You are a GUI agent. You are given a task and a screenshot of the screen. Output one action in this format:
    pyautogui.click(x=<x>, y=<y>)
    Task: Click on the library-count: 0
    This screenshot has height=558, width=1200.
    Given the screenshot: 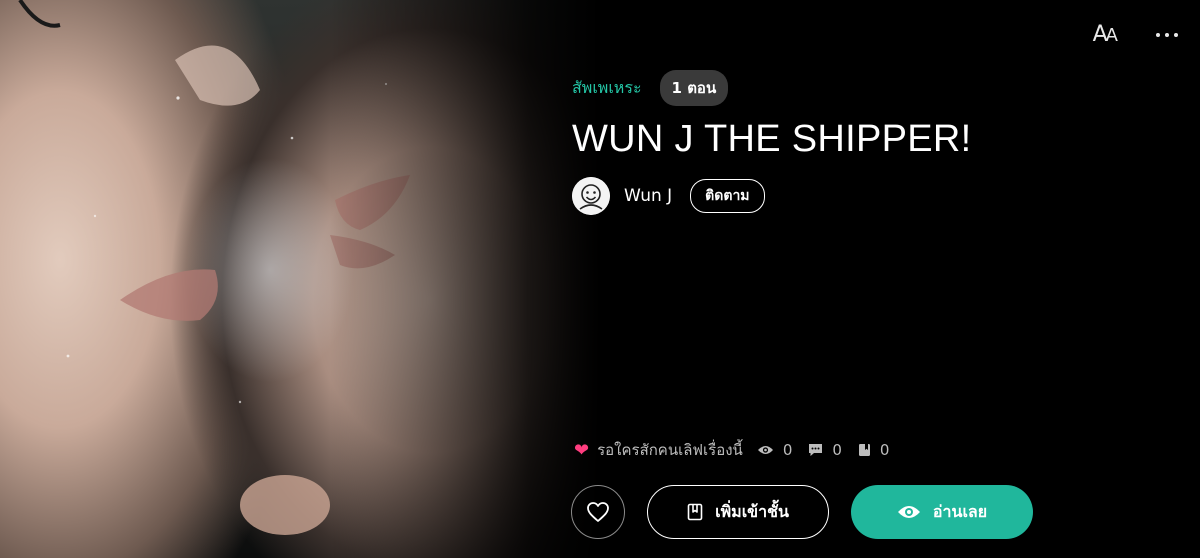 What is the action you would take?
    pyautogui.click(x=884, y=450)
    